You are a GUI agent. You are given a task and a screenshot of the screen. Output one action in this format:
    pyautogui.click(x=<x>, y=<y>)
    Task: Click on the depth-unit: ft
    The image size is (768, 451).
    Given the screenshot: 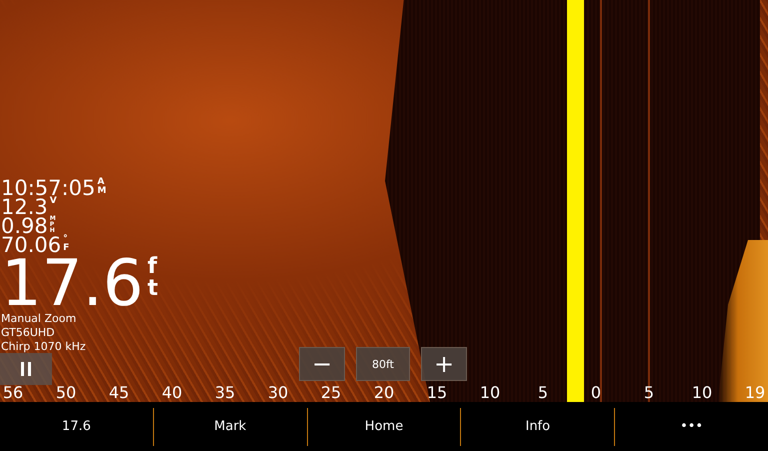 What is the action you would take?
    pyautogui.click(x=154, y=278)
    